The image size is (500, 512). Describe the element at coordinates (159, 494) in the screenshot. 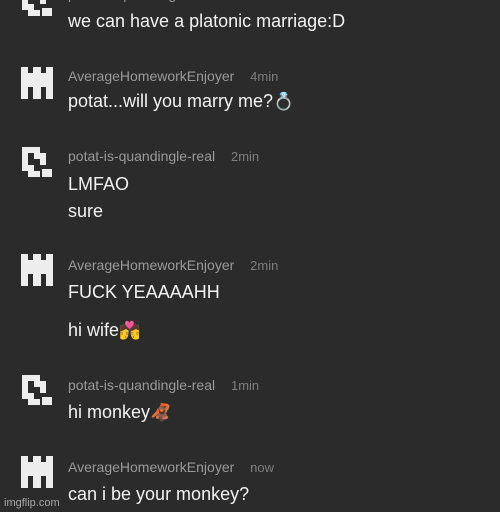

I see `message-text: can i be your monkey?` at that location.